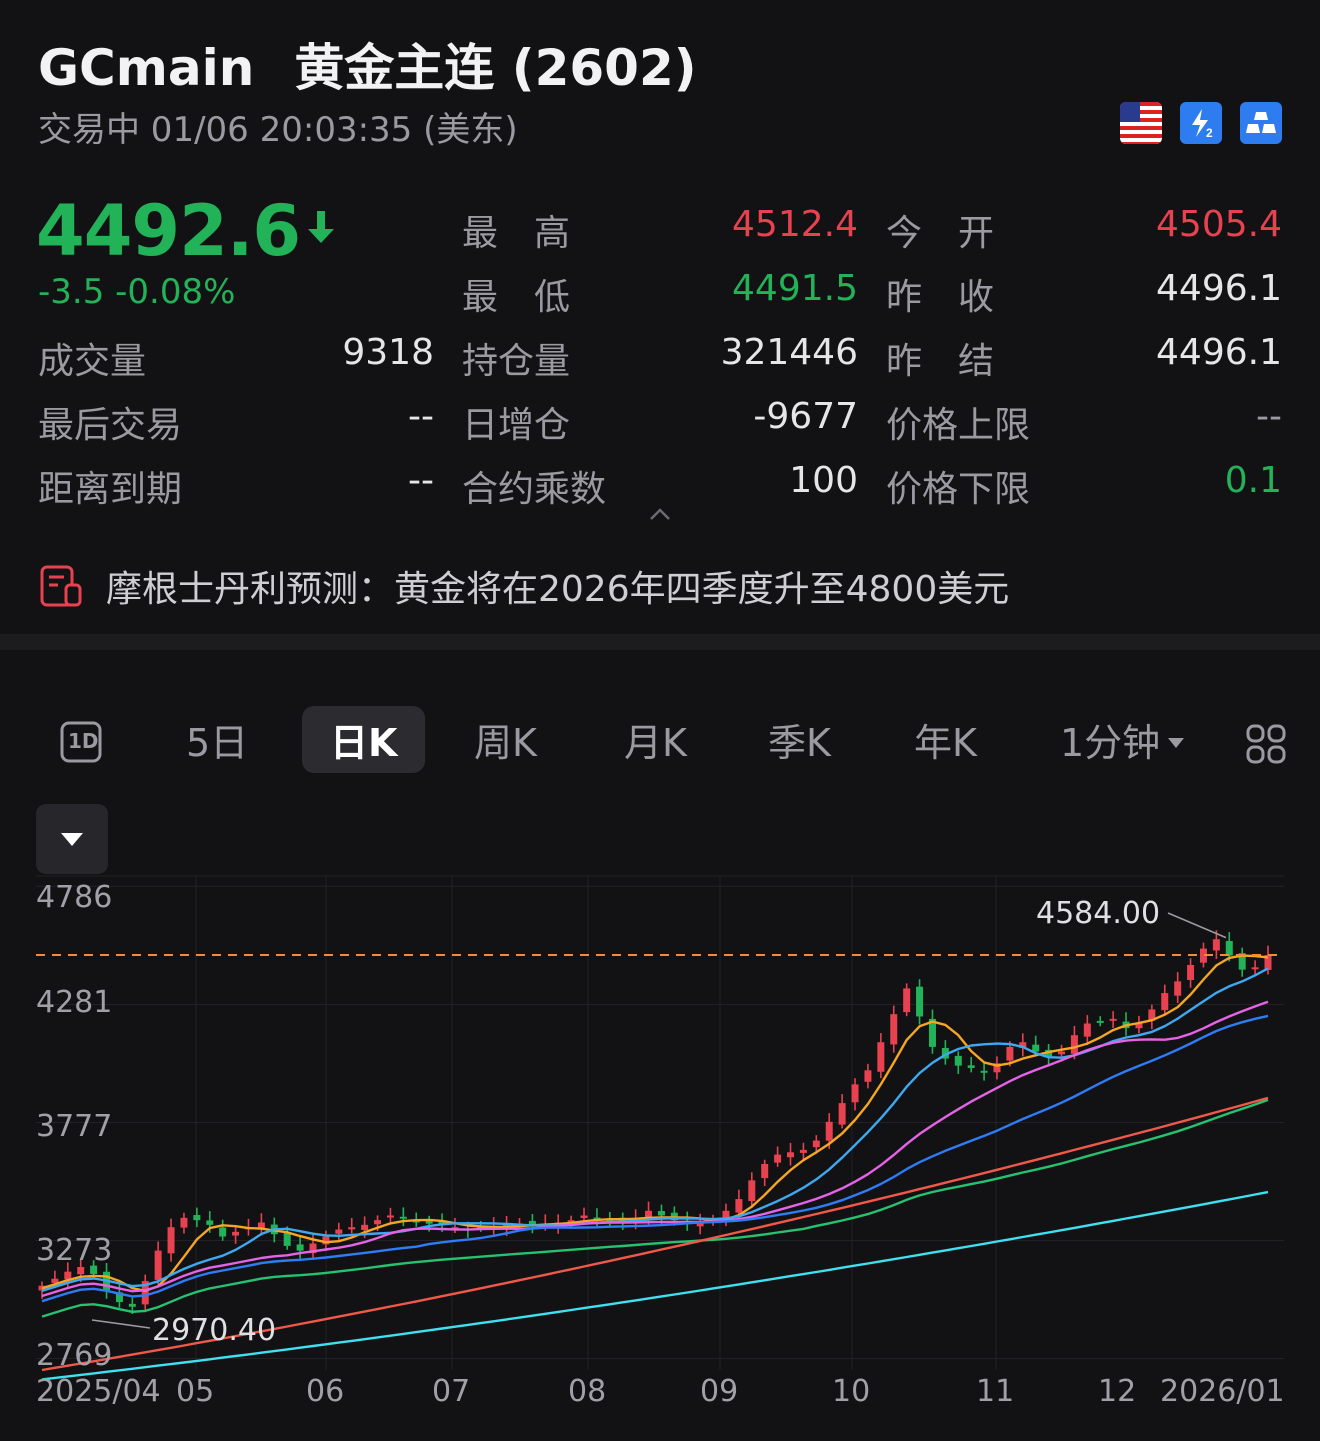  I want to click on x-tick-label: 07, so click(451, 1391).